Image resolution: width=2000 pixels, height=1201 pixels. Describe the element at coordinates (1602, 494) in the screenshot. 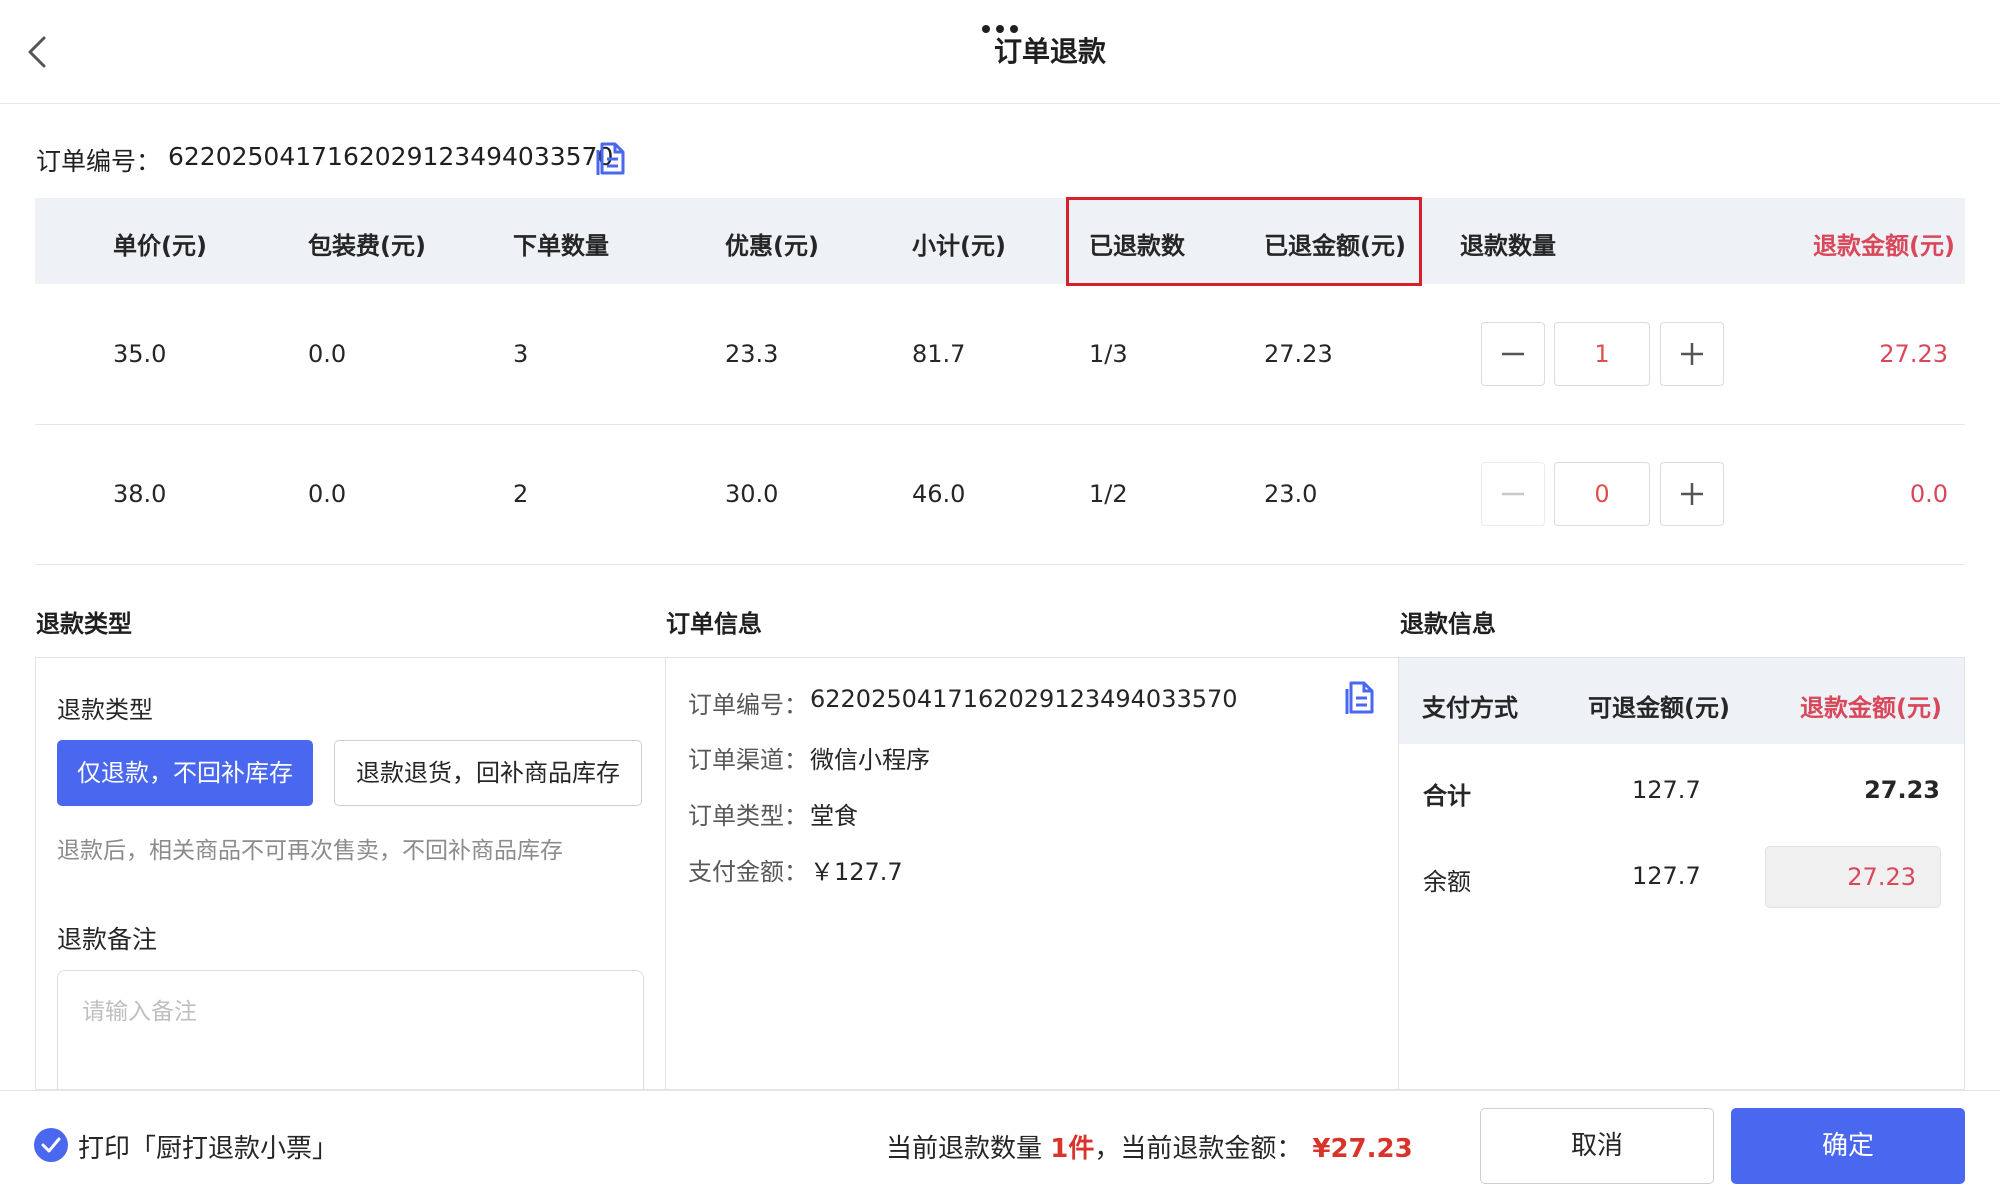

I see `refund-qty-input: 0` at that location.